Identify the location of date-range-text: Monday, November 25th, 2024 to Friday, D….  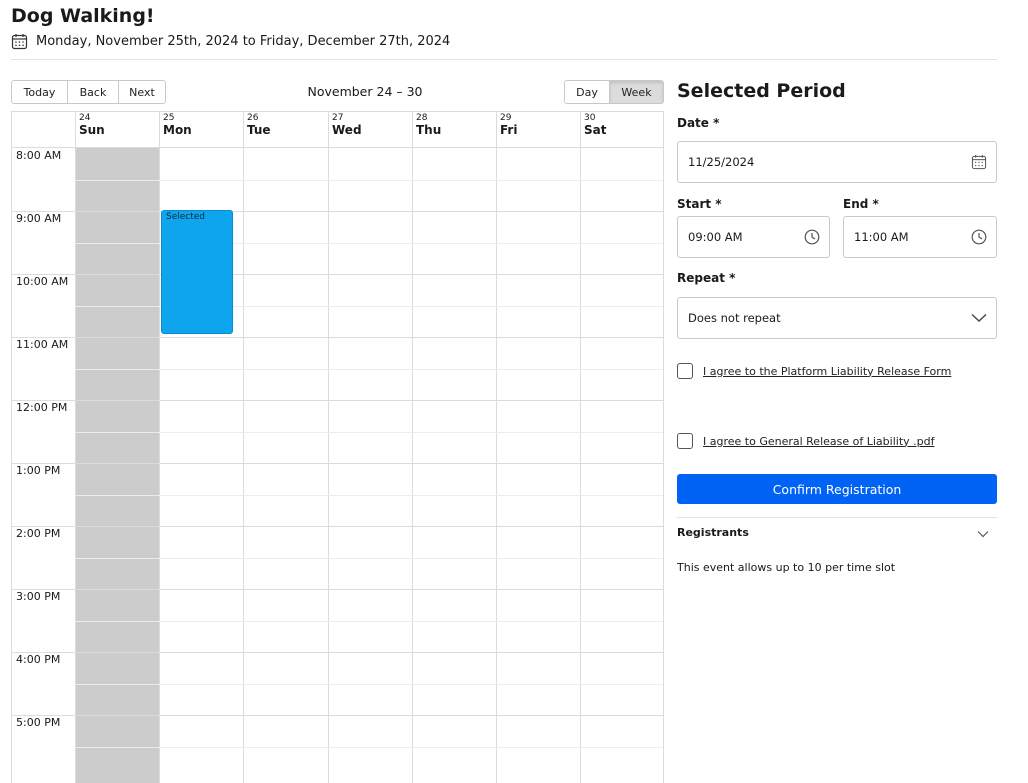
(243, 41).